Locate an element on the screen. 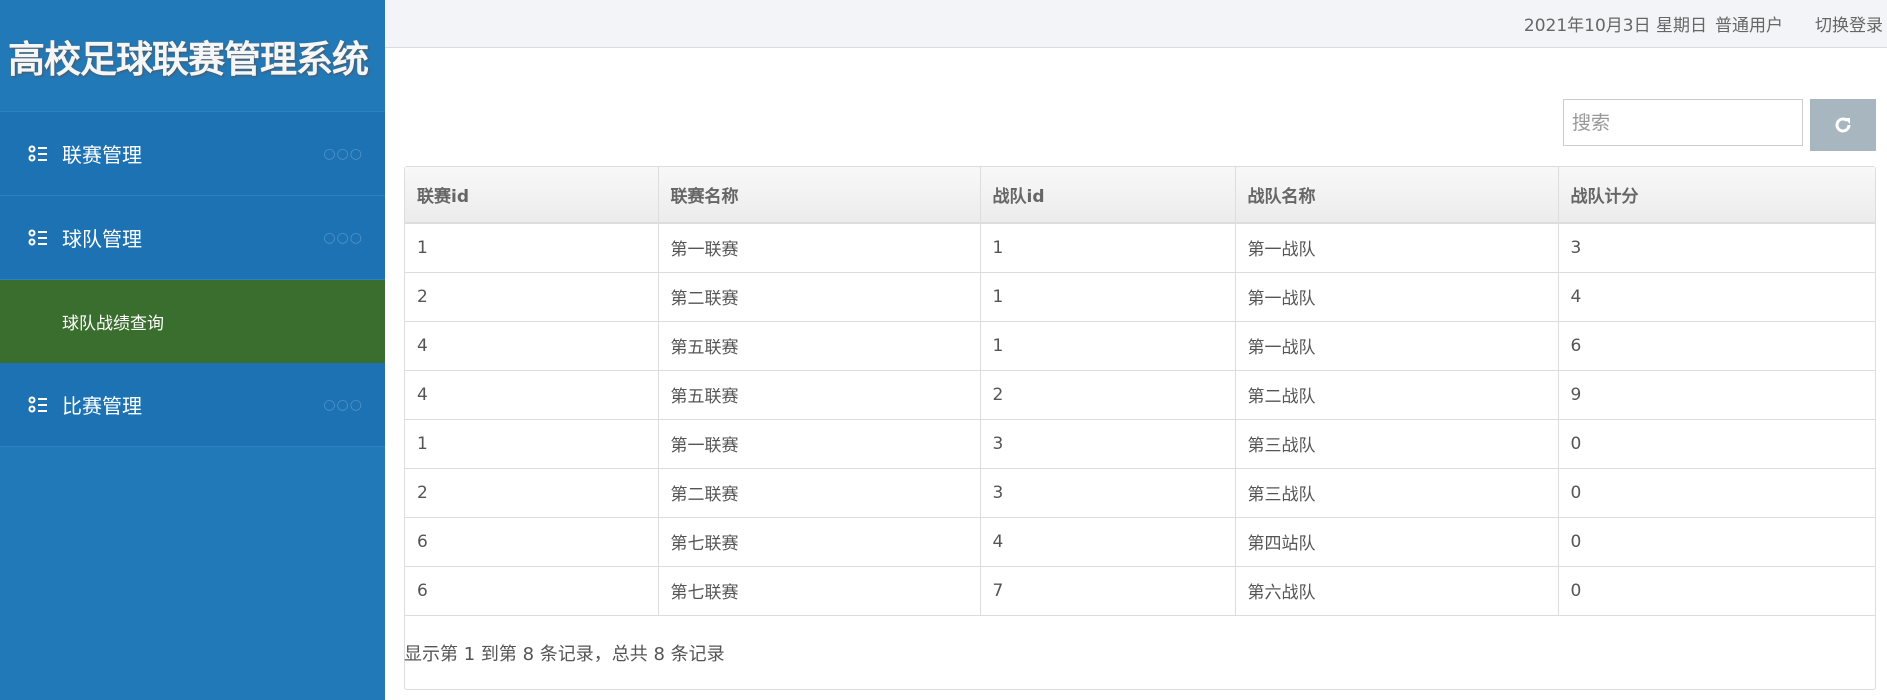 This screenshot has height=700, width=1887. refresh-icon is located at coordinates (1843, 125).